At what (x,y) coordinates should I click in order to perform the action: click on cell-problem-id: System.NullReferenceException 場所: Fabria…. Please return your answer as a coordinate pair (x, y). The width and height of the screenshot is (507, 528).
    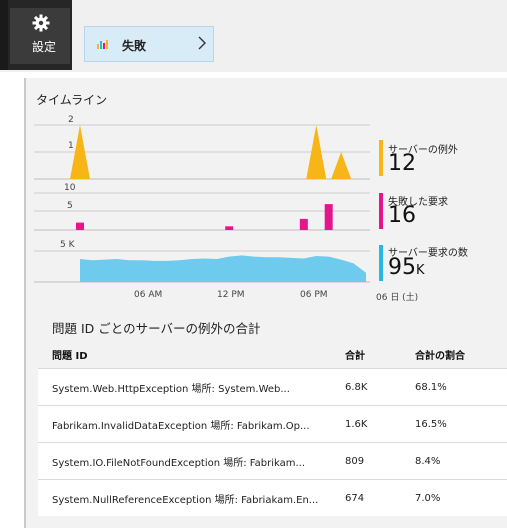
    Looking at the image, I should click on (191, 497).